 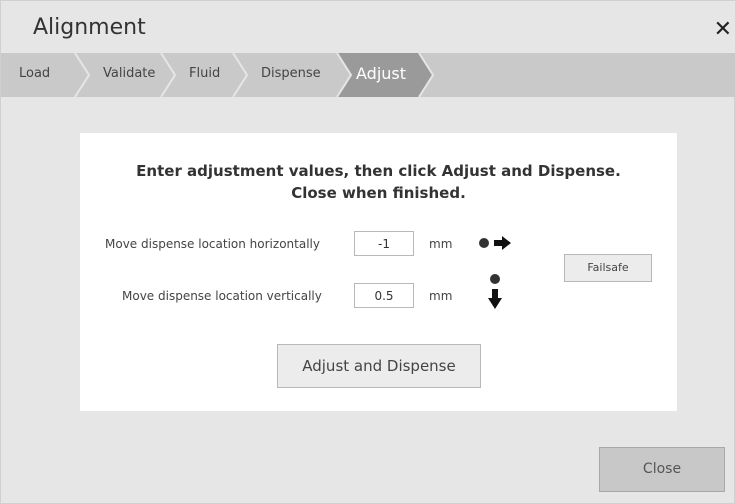 What do you see at coordinates (368, 27) in the screenshot?
I see `title-bar: Alignment ✕` at bounding box center [368, 27].